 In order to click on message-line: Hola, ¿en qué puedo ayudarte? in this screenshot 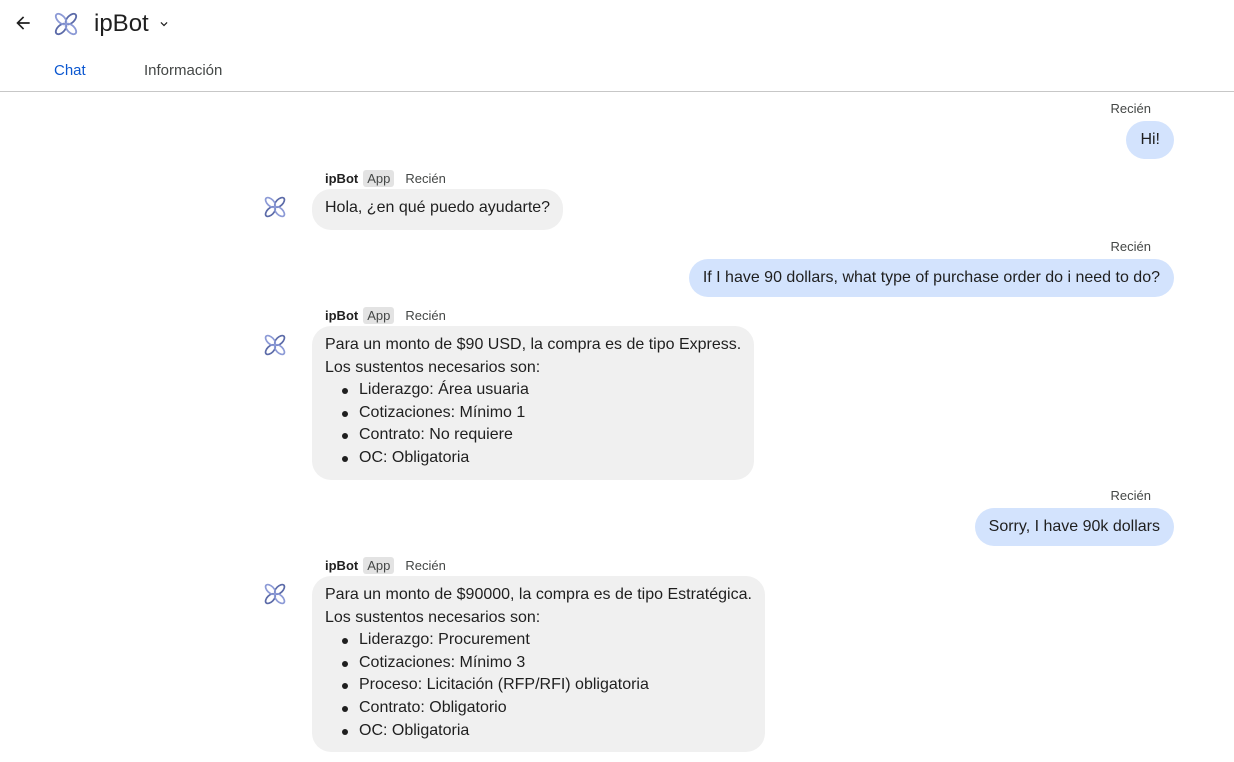, I will do `click(438, 207)`.